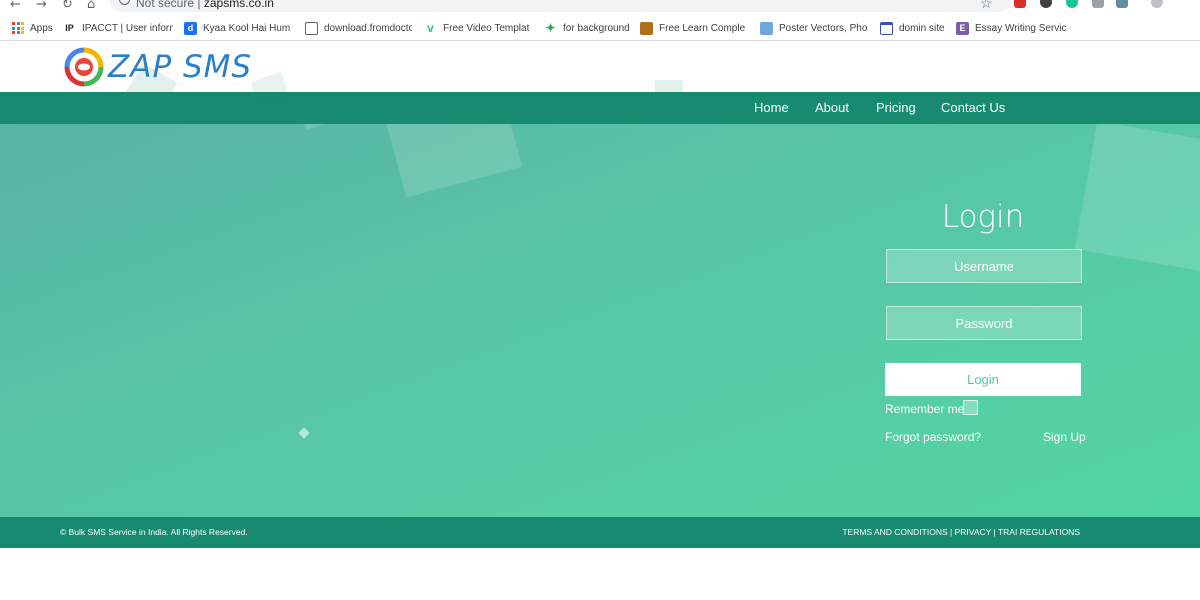  I want to click on nav-pricing: Pricing, so click(896, 107).